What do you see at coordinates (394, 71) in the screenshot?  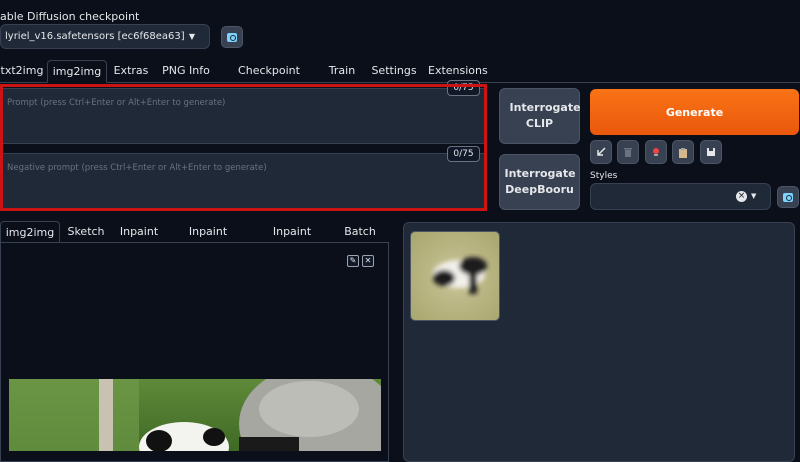 I see `tab-settings: Settings` at bounding box center [394, 71].